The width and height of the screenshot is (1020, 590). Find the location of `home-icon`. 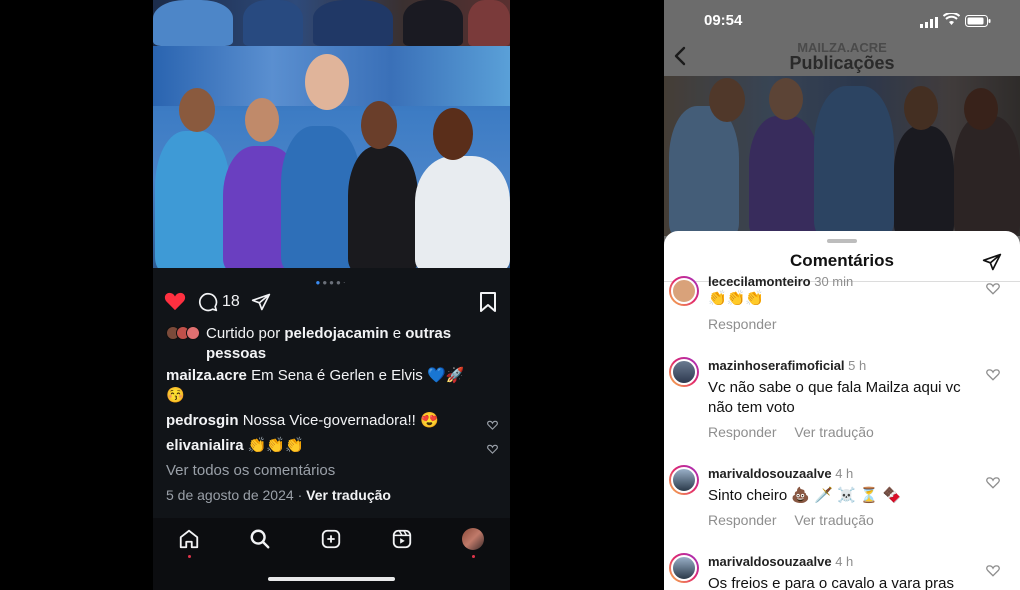

home-icon is located at coordinates (190, 540).